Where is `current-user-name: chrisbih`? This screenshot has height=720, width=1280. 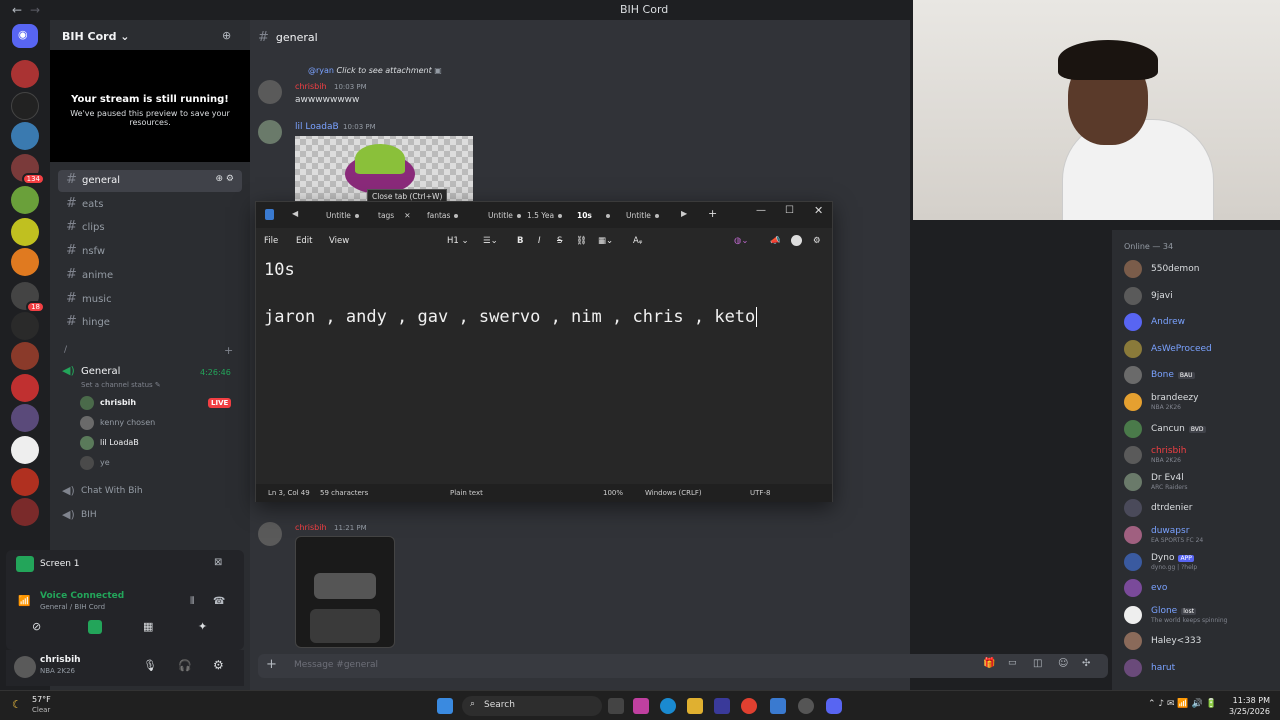
current-user-name: chrisbih is located at coordinates (60, 660).